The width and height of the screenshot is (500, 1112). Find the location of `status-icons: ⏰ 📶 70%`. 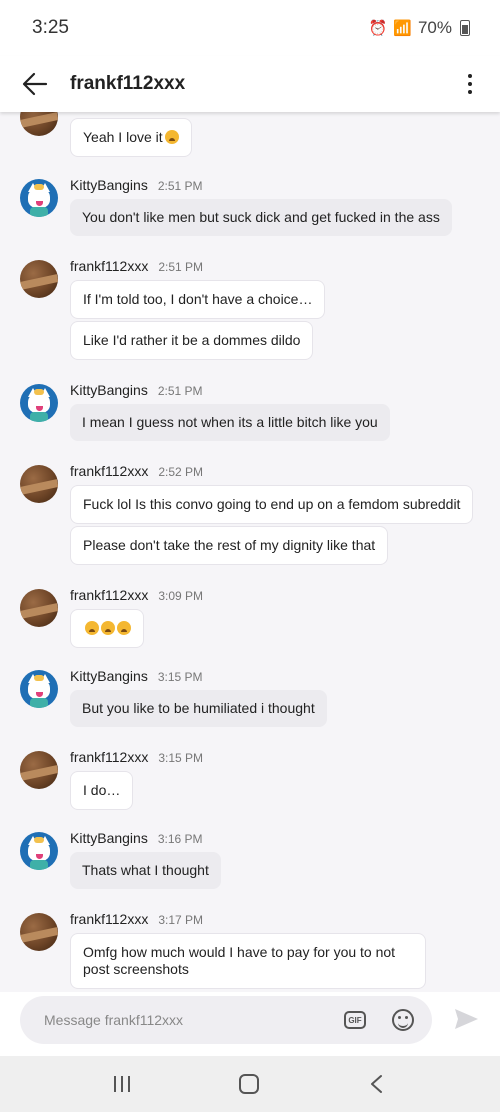

status-icons: ⏰ 📶 70% is located at coordinates (419, 28).